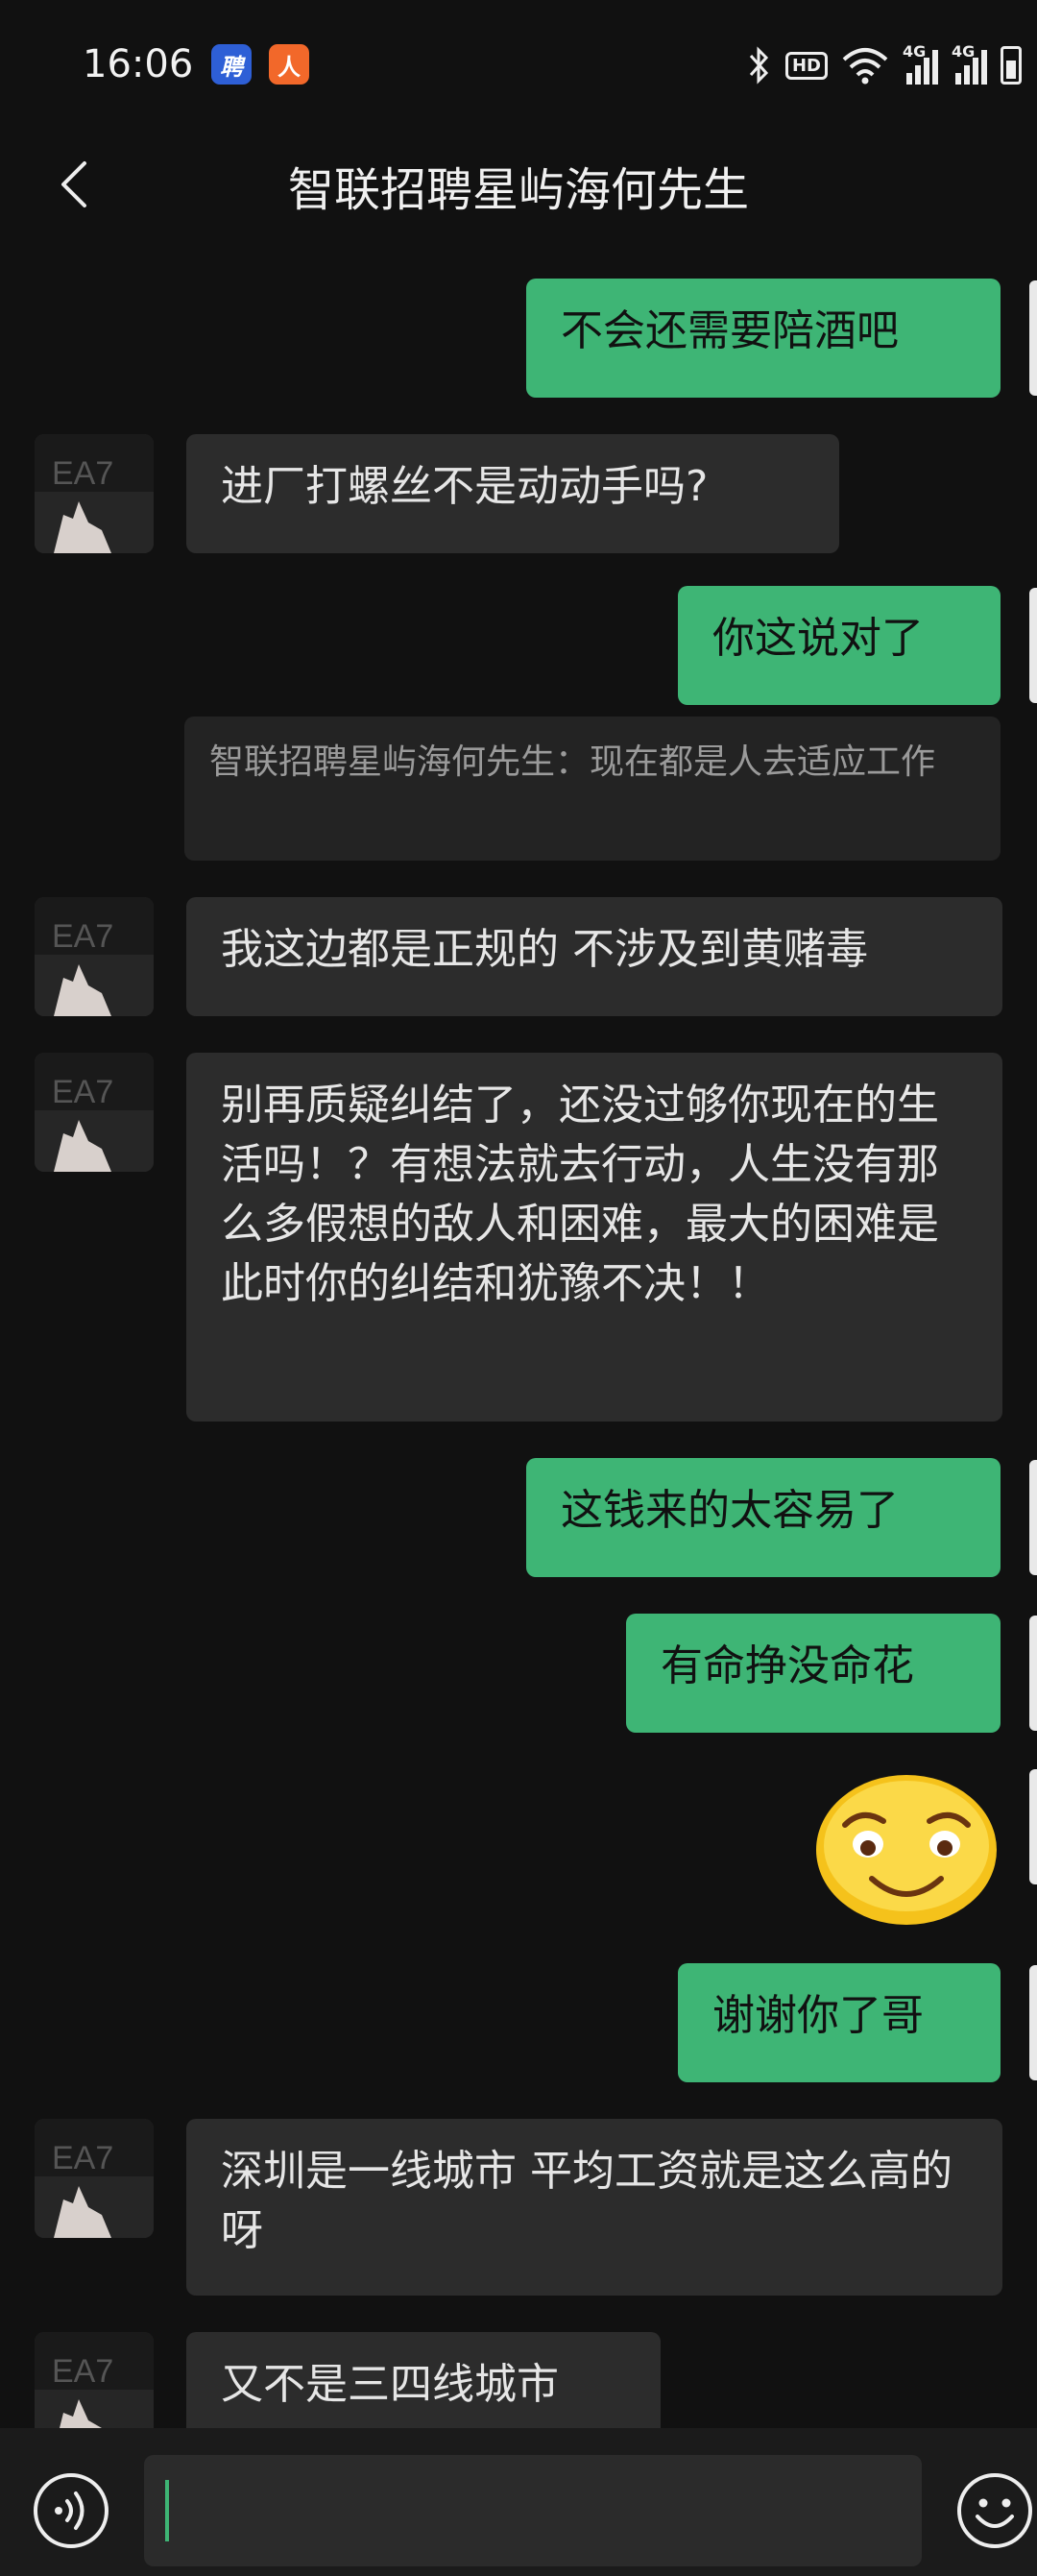 This screenshot has height=2576, width=1037. What do you see at coordinates (806, 66) in the screenshot?
I see `hd-icon: HD` at bounding box center [806, 66].